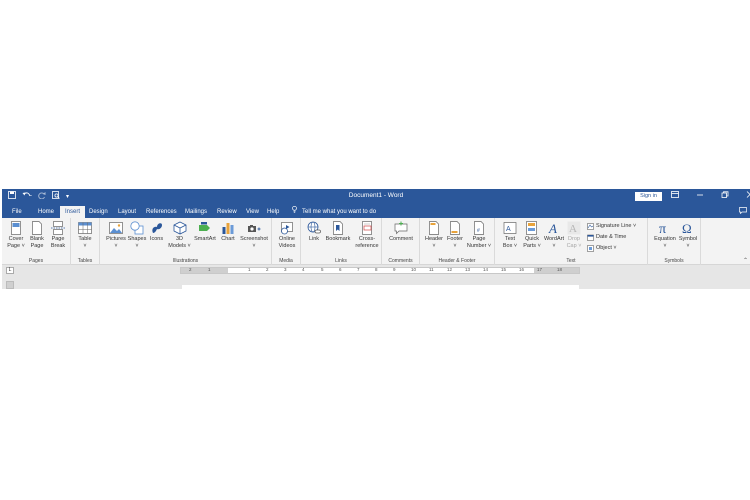 The width and height of the screenshot is (750, 500). Describe the element at coordinates (700, 196) in the screenshot. I see `minimize-icon` at that location.